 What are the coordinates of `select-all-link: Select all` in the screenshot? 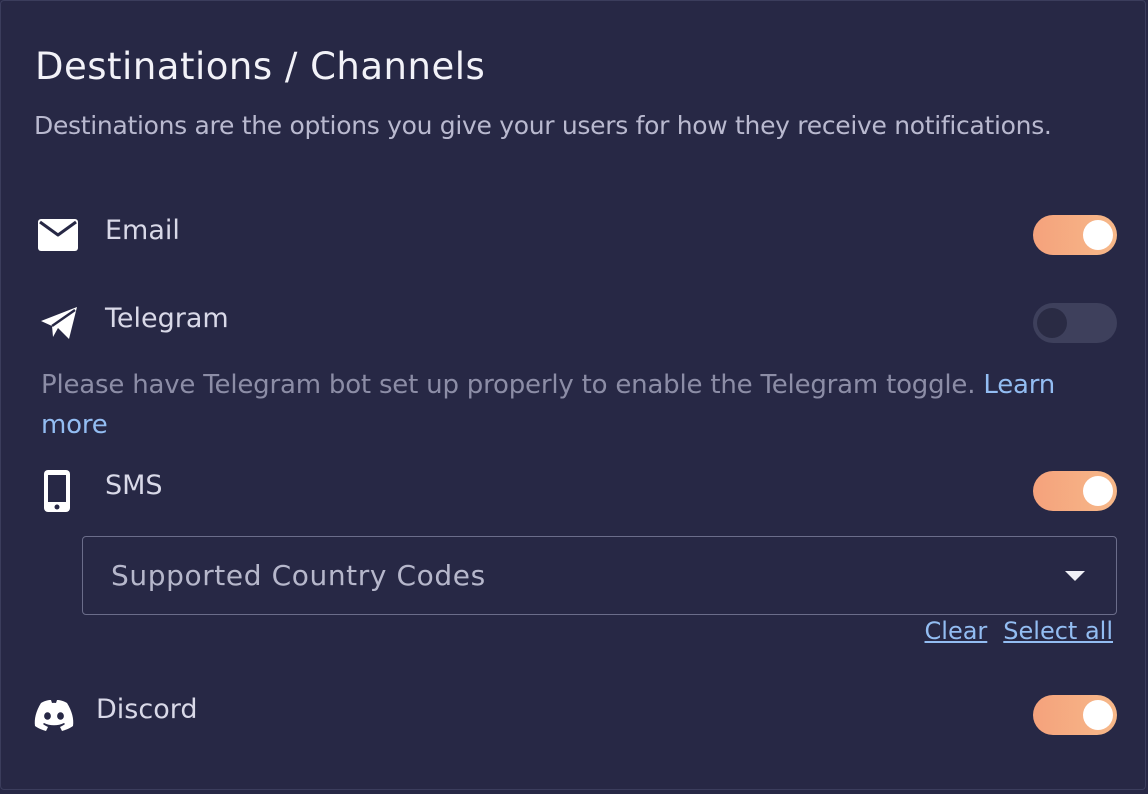 It's located at (1058, 631).